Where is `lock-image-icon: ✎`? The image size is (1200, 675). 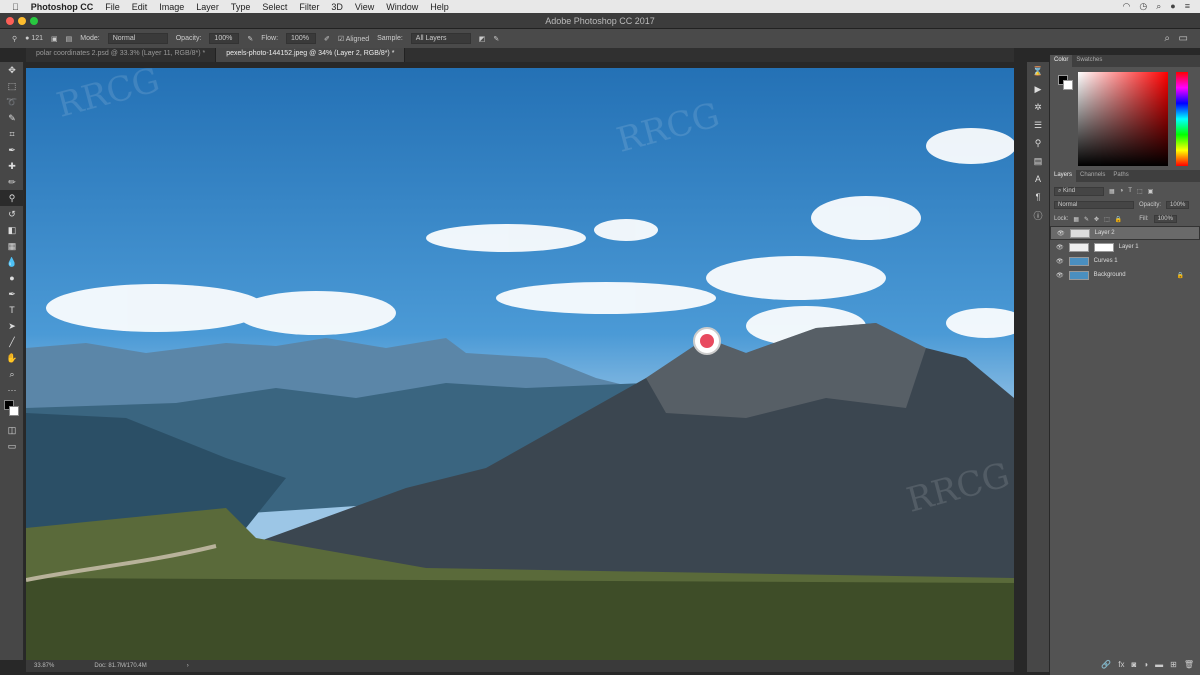
lock-image-icon: ✎ is located at coordinates (1086, 219).